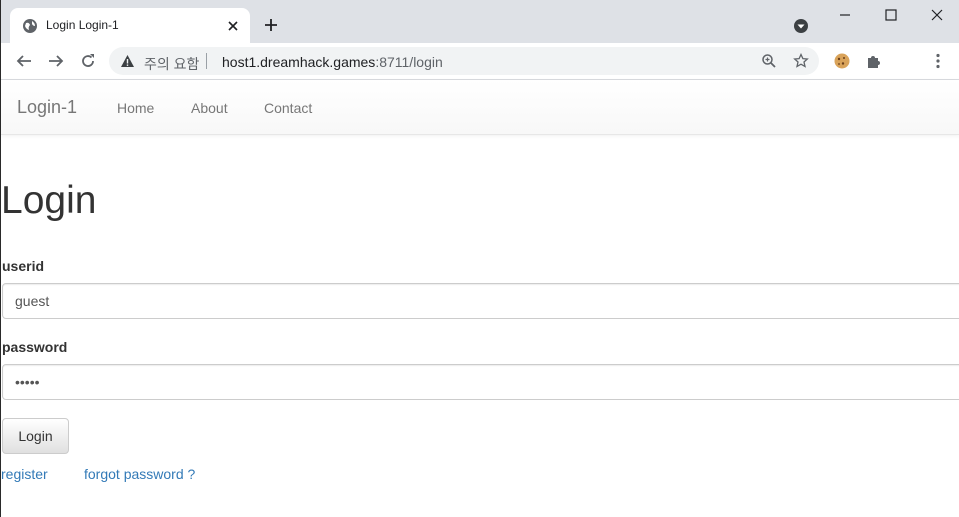 This screenshot has width=959, height=517. What do you see at coordinates (769, 61) in the screenshot?
I see `zoom-icon` at bounding box center [769, 61].